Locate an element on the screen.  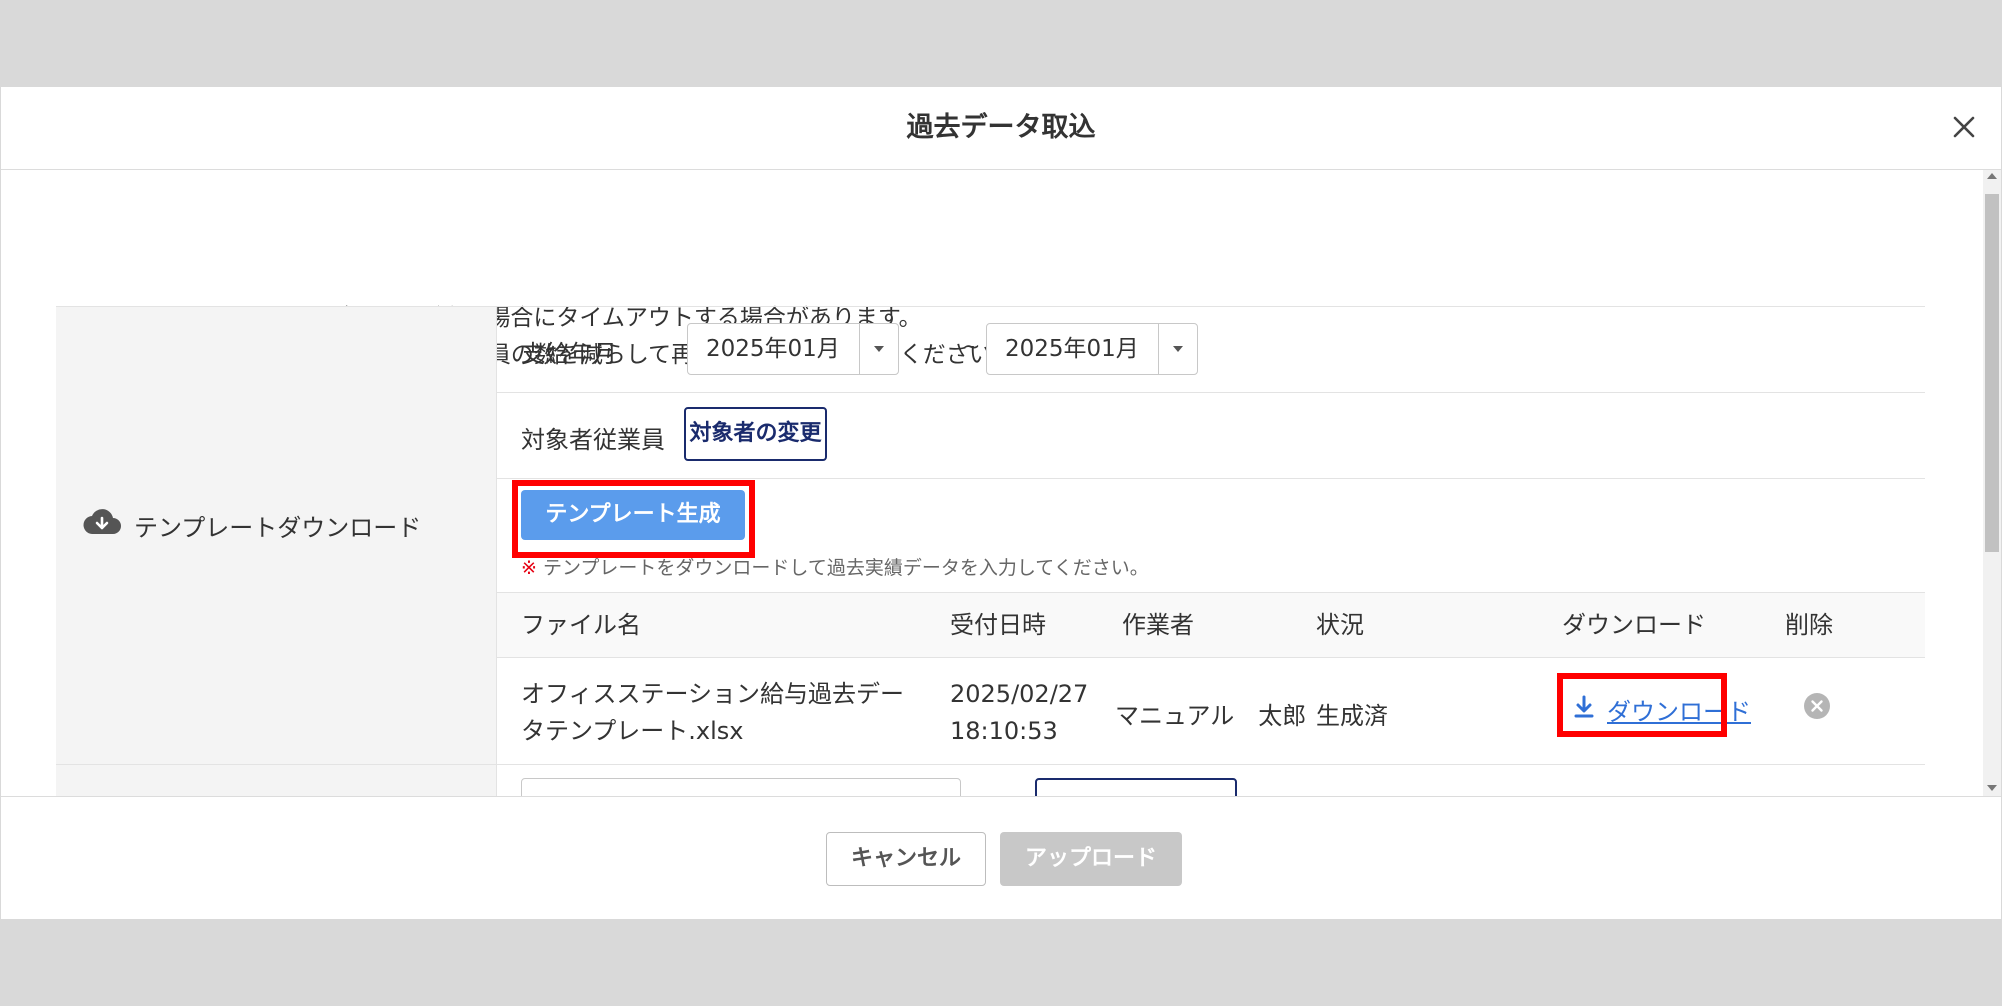
header-download: ダウンロード is located at coordinates (1634, 625).